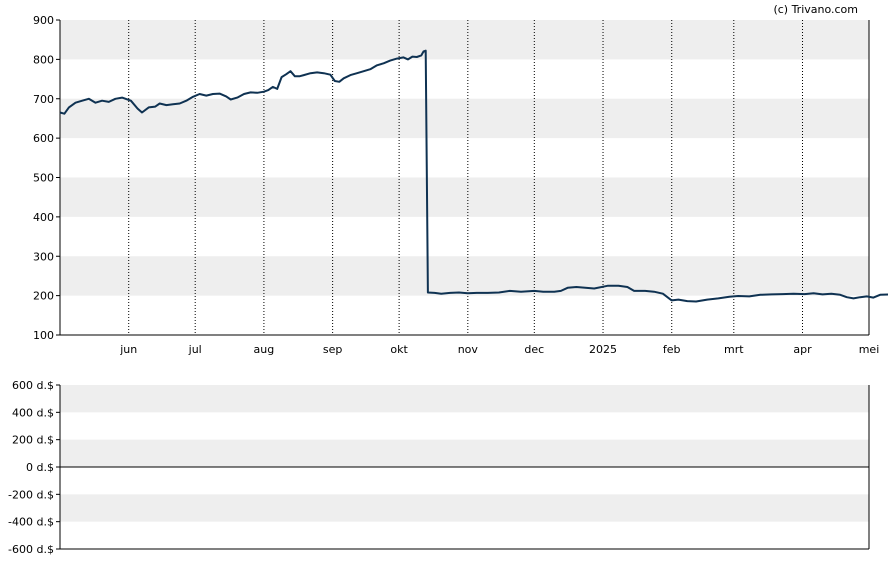 This screenshot has width=888, height=565. What do you see at coordinates (40, 467) in the screenshot?
I see `volume-y-tick-label: 0 d.$` at bounding box center [40, 467].